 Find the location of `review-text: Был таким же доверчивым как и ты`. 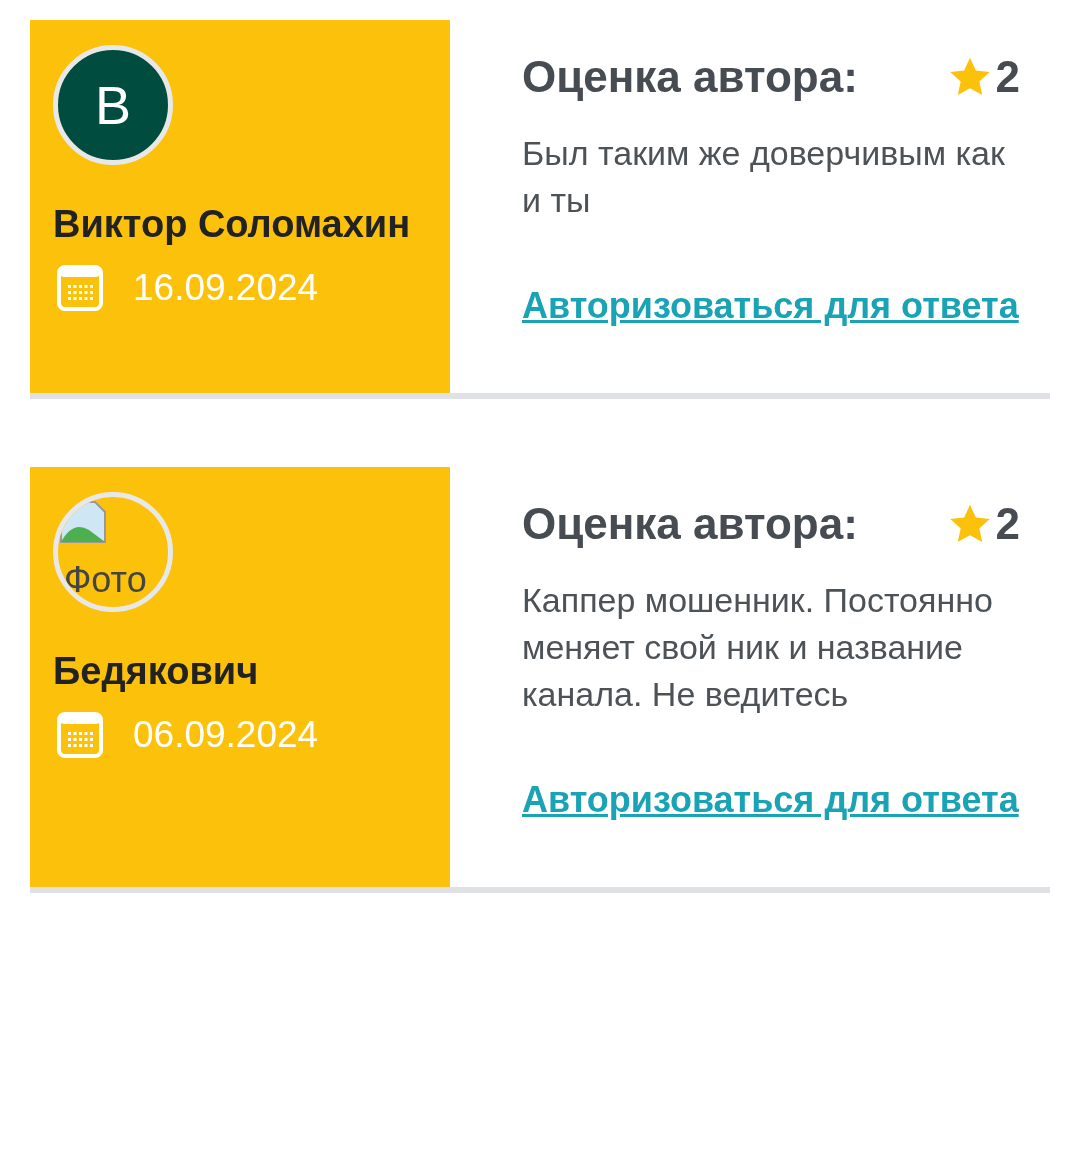

review-text: Был таким же доверчивым как и ты is located at coordinates (764, 177).